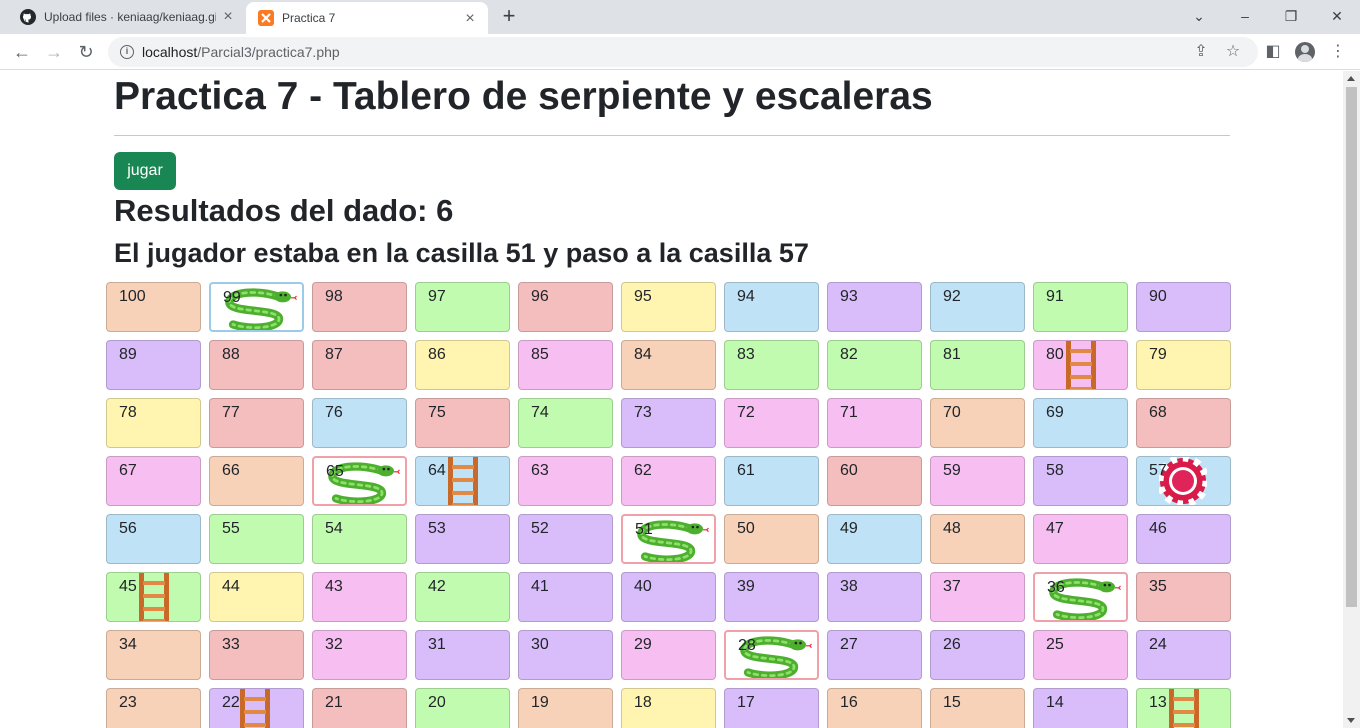 The height and width of the screenshot is (728, 1360). What do you see at coordinates (367, 18) in the screenshot?
I see `tab-practica7: Practica 7 ×` at bounding box center [367, 18].